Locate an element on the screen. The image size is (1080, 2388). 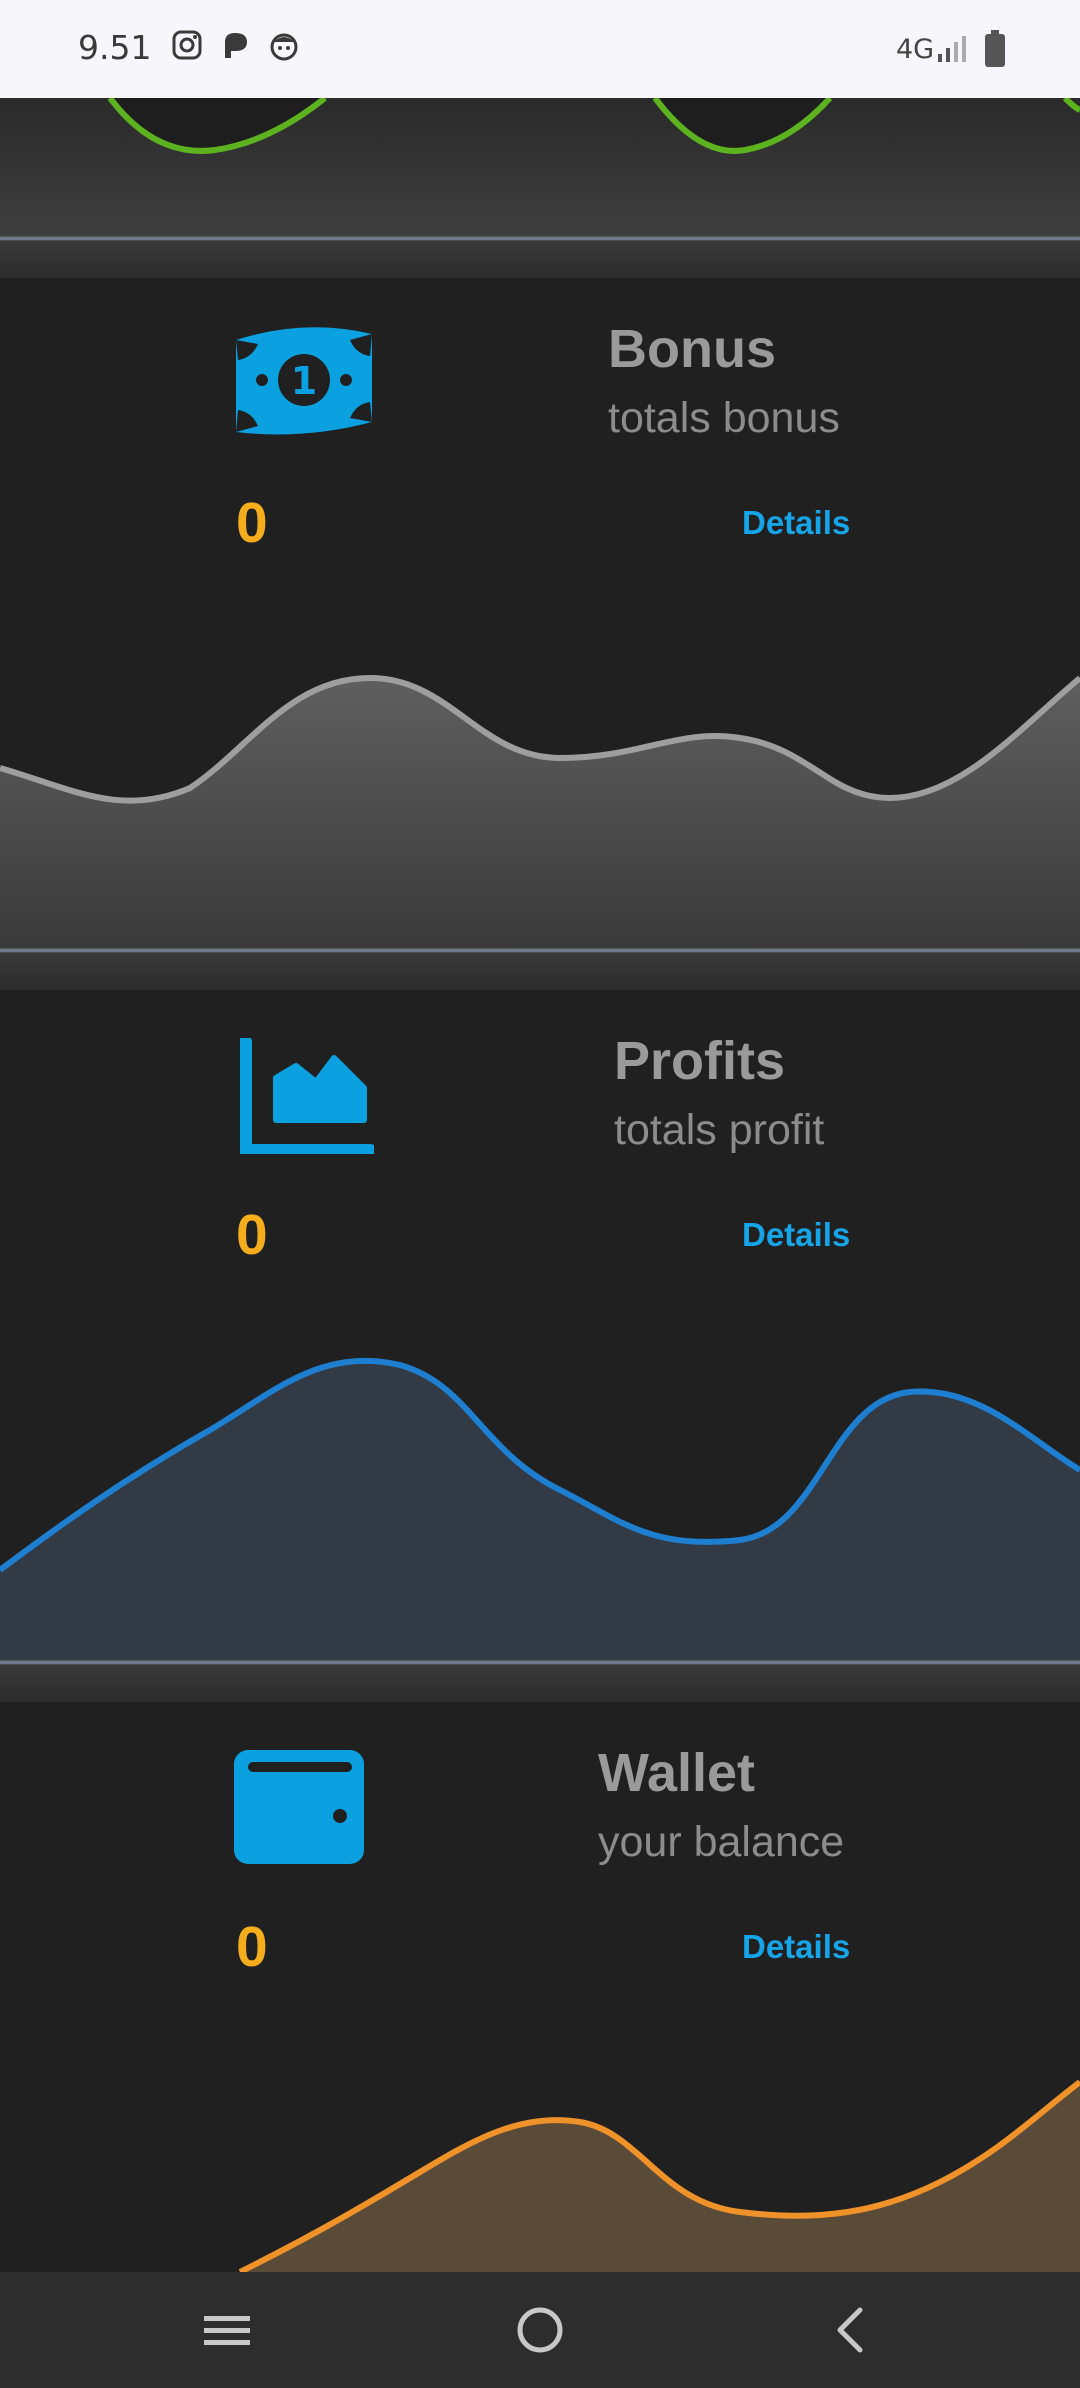
previous-card-chart is located at coordinates (540, 166).